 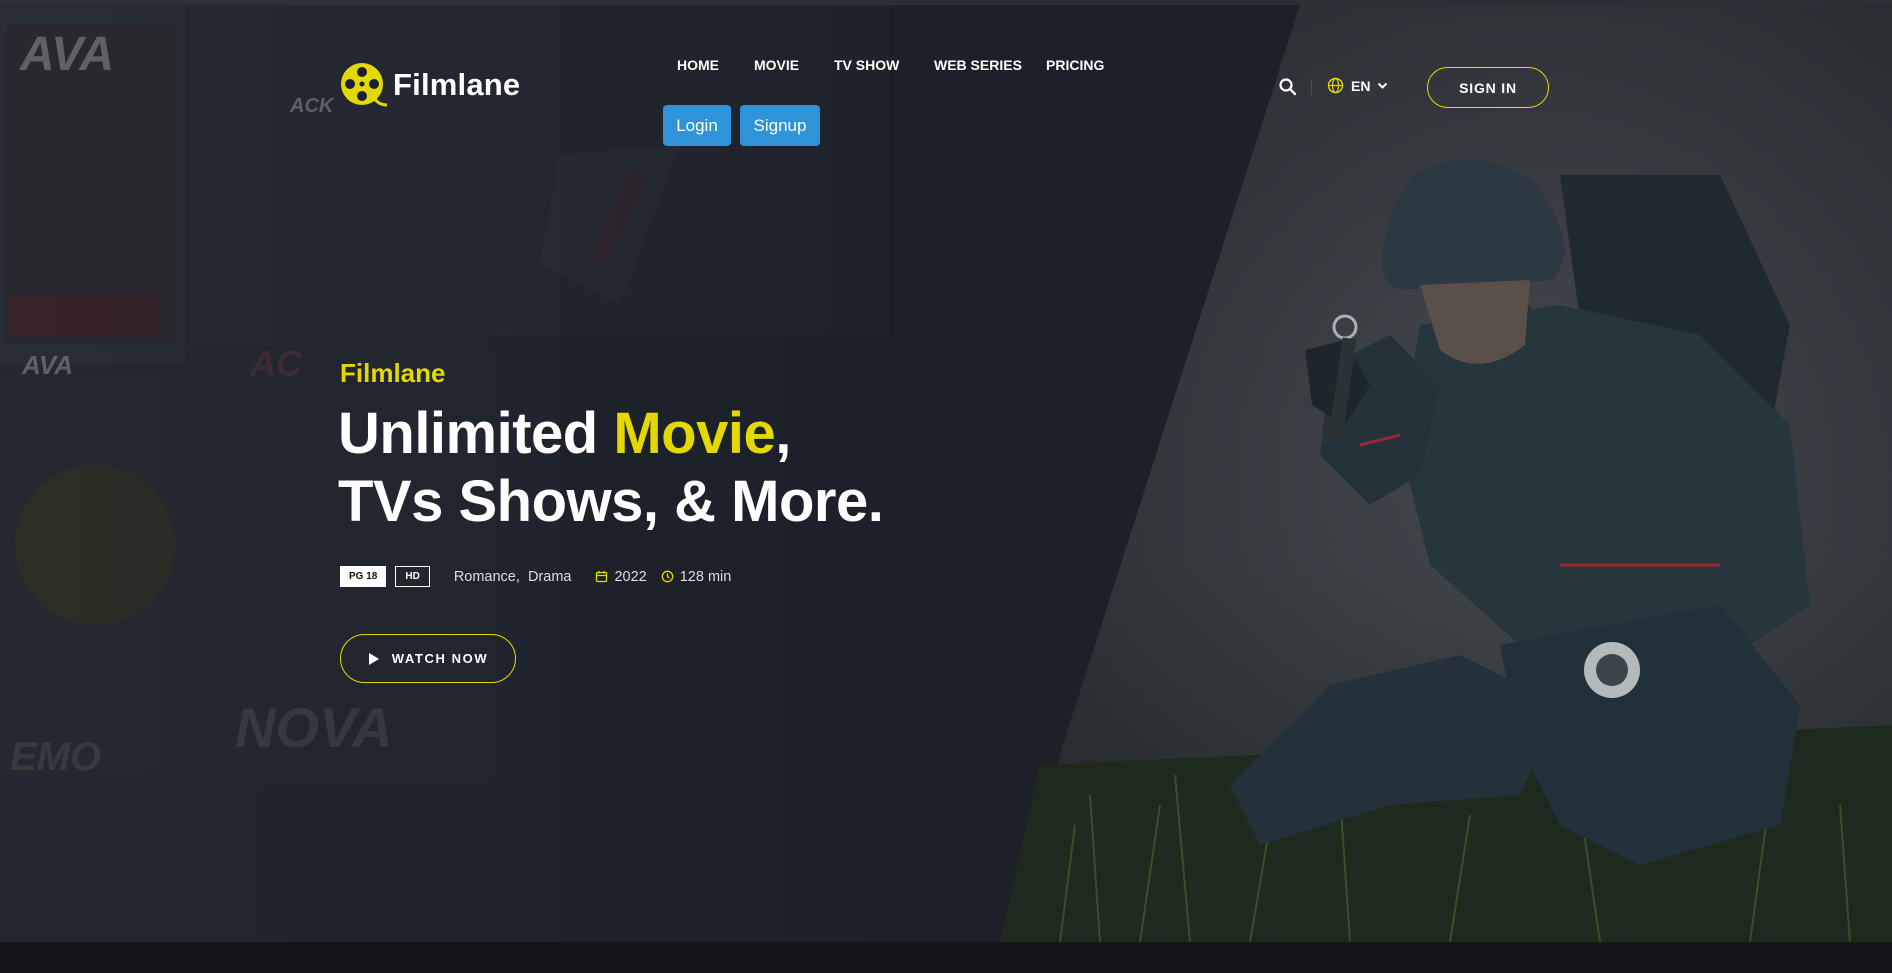 What do you see at coordinates (1361, 85) in the screenshot?
I see `language-label: EN` at bounding box center [1361, 85].